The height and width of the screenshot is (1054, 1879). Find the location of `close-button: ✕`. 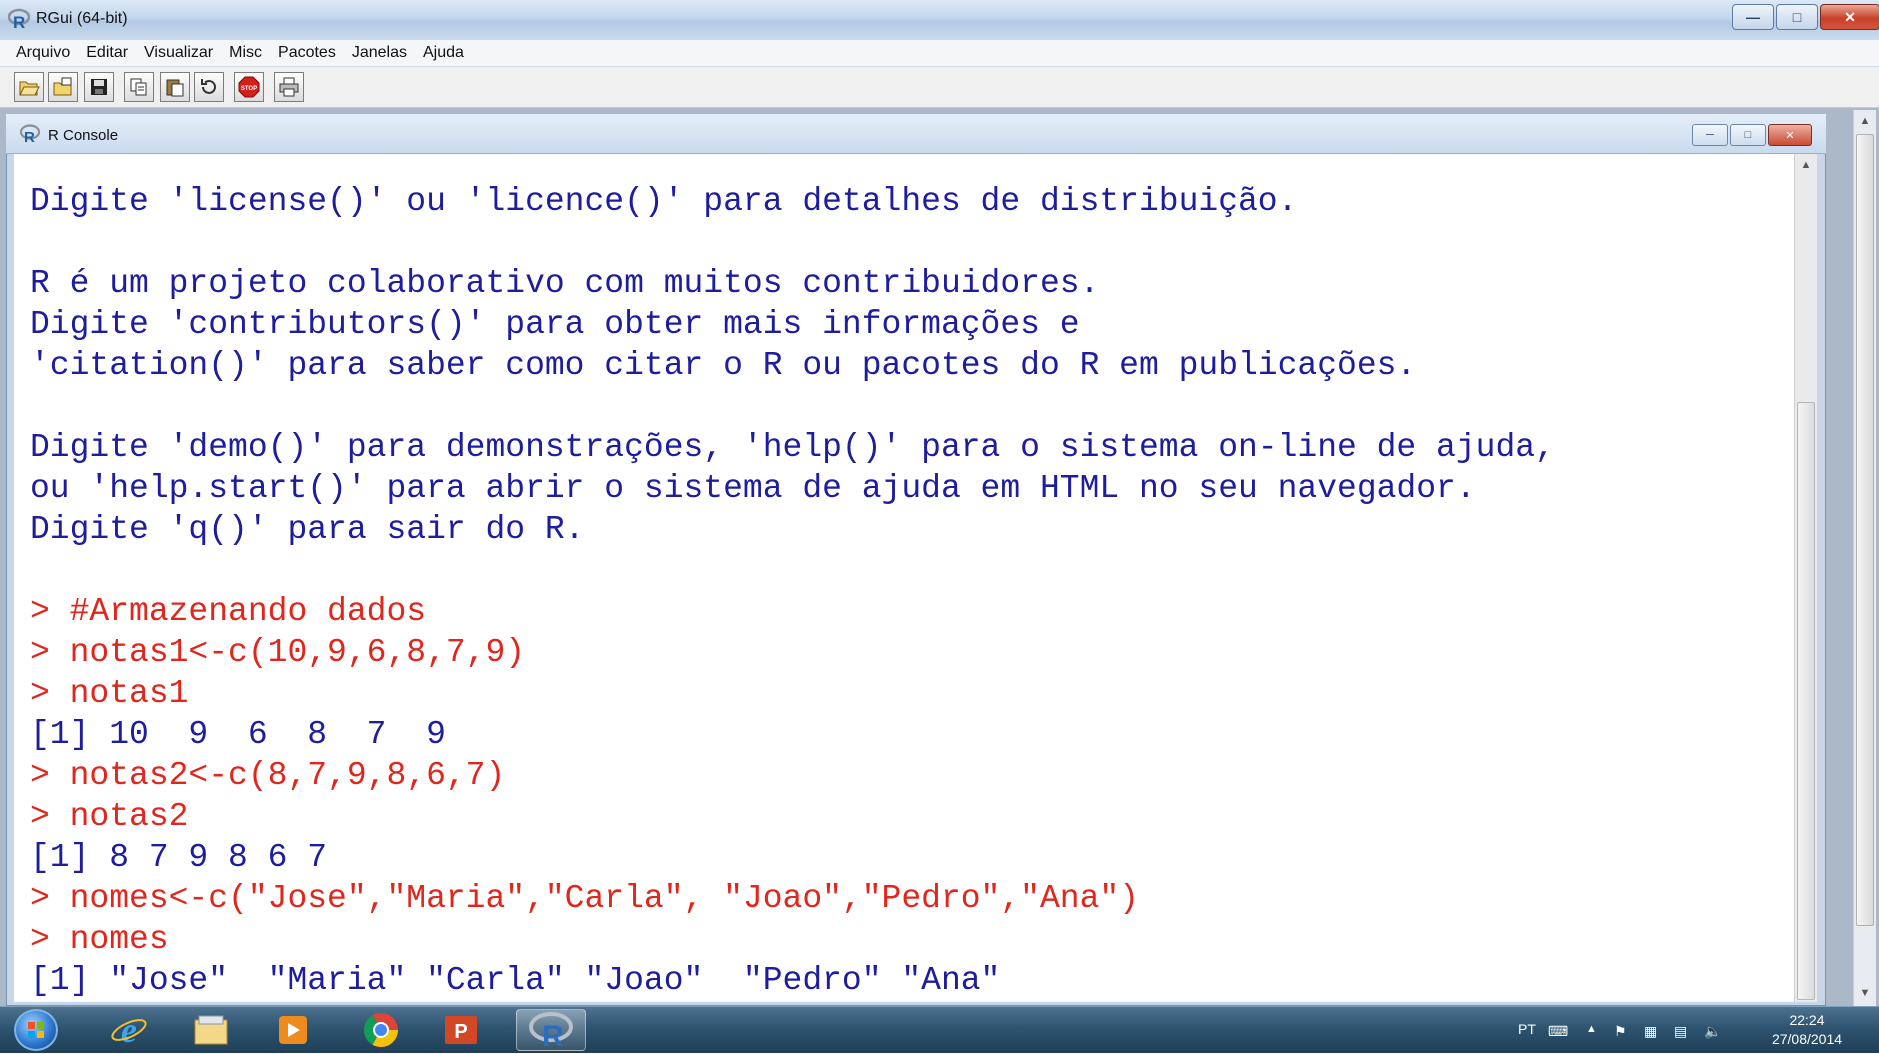

close-button: ✕ is located at coordinates (1849, 17).